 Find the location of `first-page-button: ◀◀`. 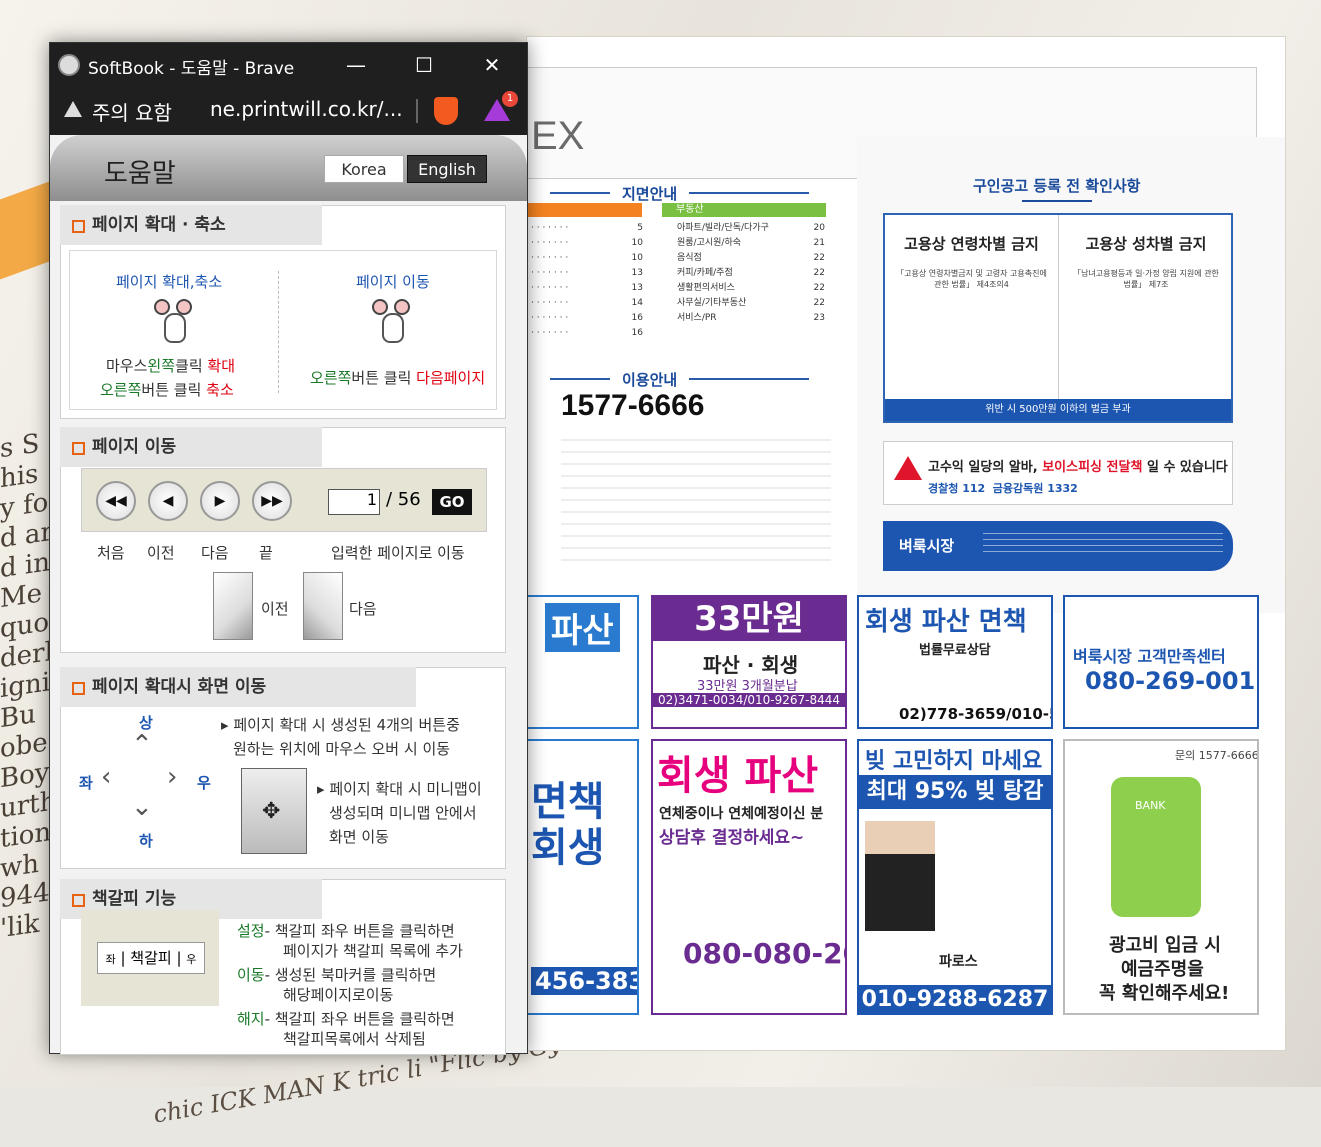

first-page-button: ◀◀ is located at coordinates (116, 501).